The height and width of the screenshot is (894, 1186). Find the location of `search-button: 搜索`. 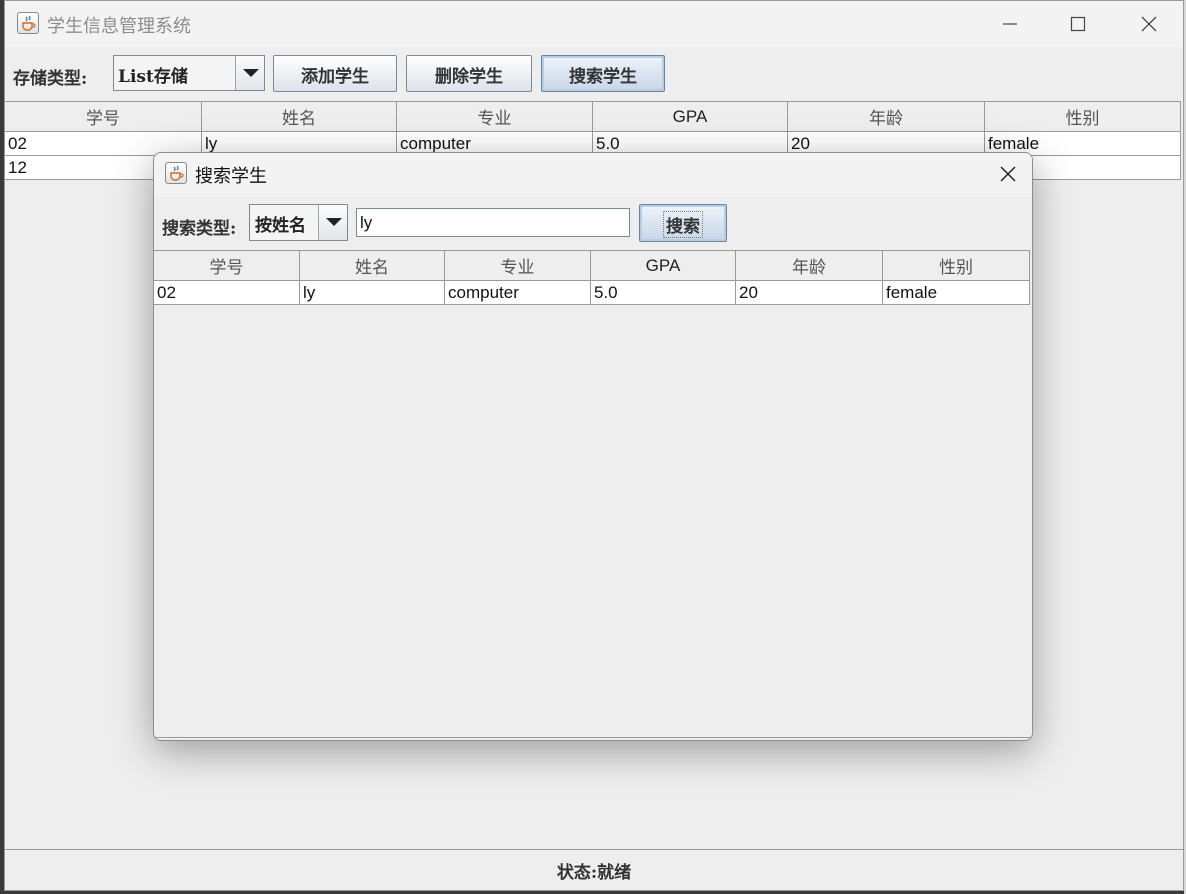

search-button: 搜索 is located at coordinates (683, 223).